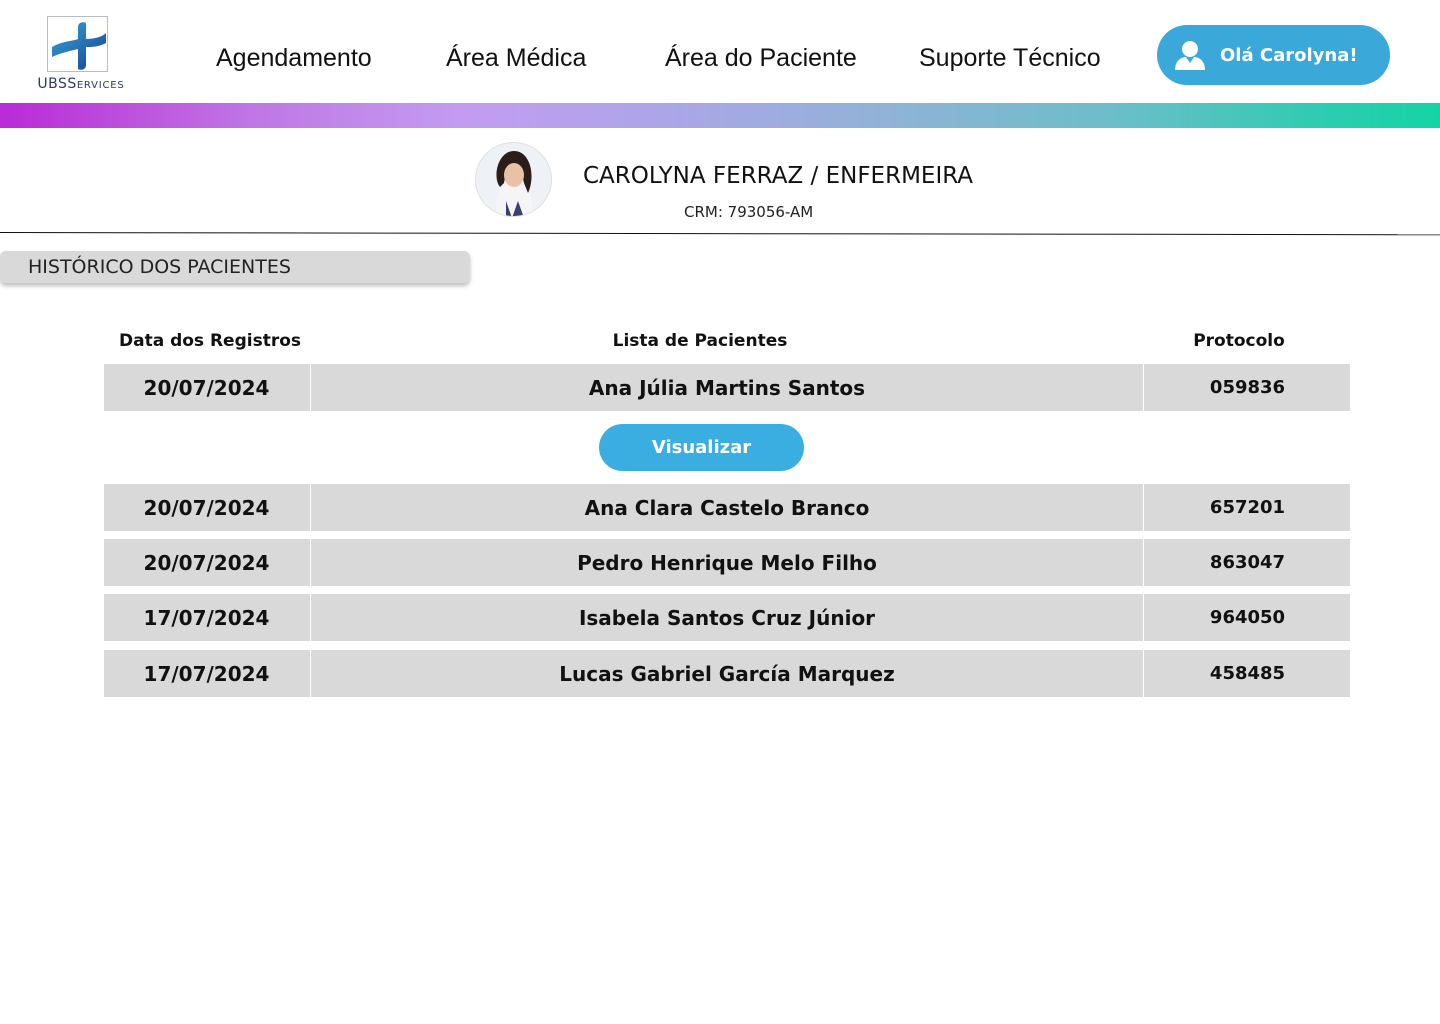 The width and height of the screenshot is (1440, 1024). What do you see at coordinates (513, 179) in the screenshot?
I see `avatar` at bounding box center [513, 179].